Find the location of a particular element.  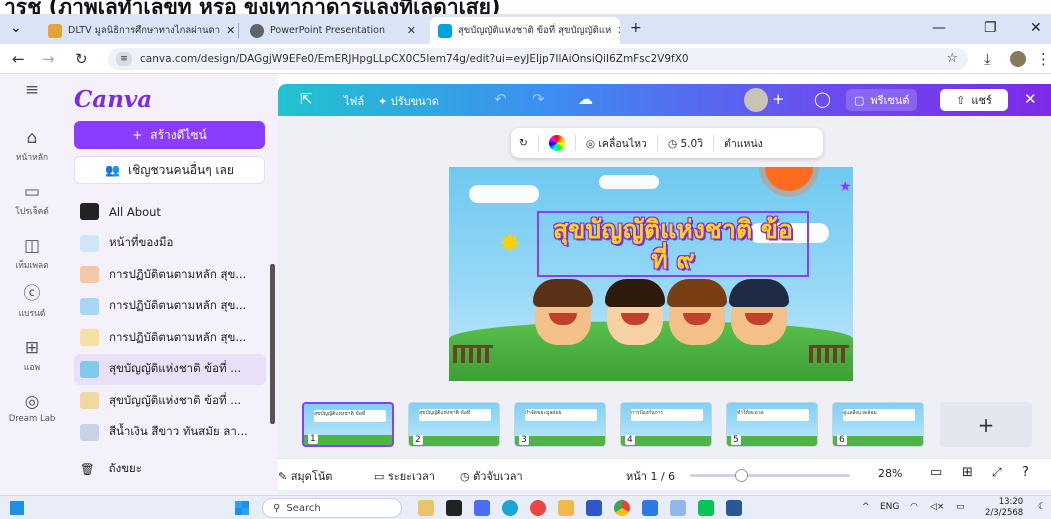

volume-icon: ◁× is located at coordinates (937, 507).